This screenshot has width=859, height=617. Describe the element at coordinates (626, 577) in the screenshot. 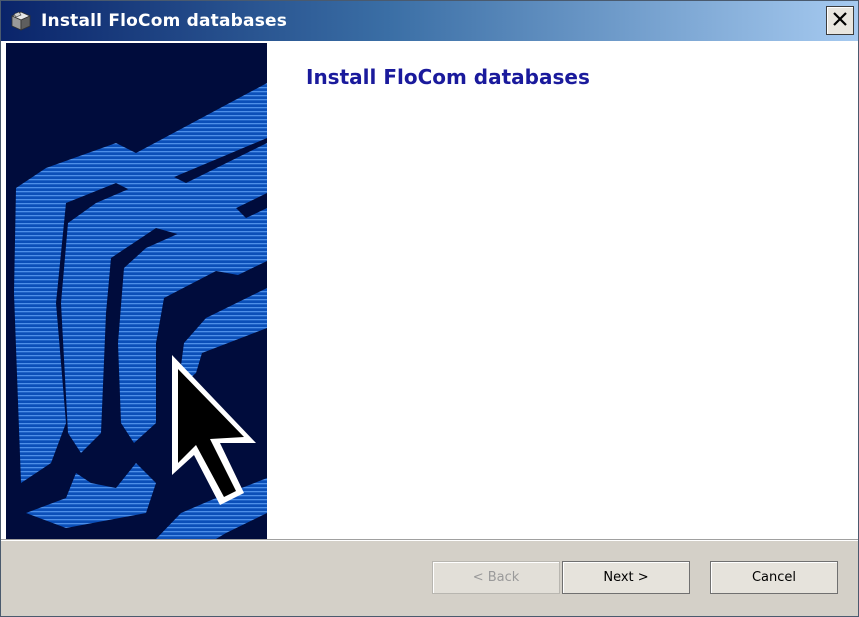

I see `next-button: Next >` at that location.